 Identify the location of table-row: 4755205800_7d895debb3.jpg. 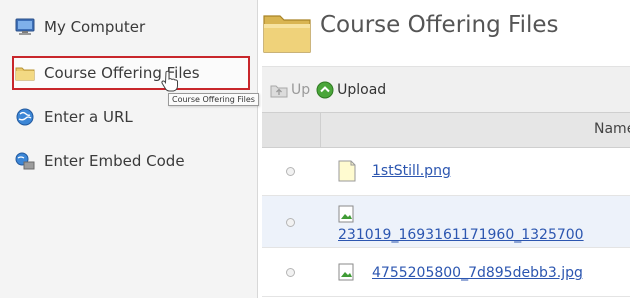
(446, 272).